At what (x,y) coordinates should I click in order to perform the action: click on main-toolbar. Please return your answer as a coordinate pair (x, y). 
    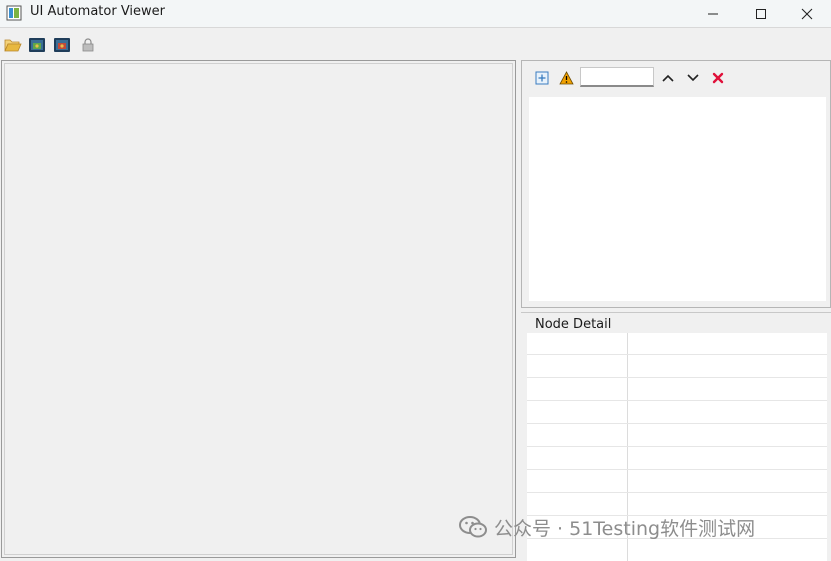
    Looking at the image, I should click on (415, 44).